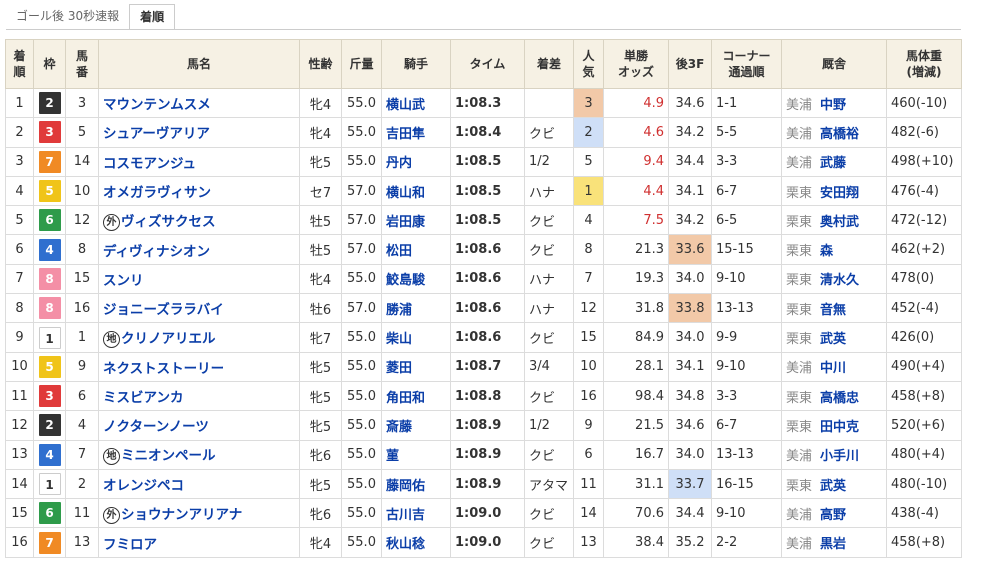 The height and width of the screenshot is (582, 984). Describe the element at coordinates (588, 64) in the screenshot. I see `header-popularity: 人 気` at that location.